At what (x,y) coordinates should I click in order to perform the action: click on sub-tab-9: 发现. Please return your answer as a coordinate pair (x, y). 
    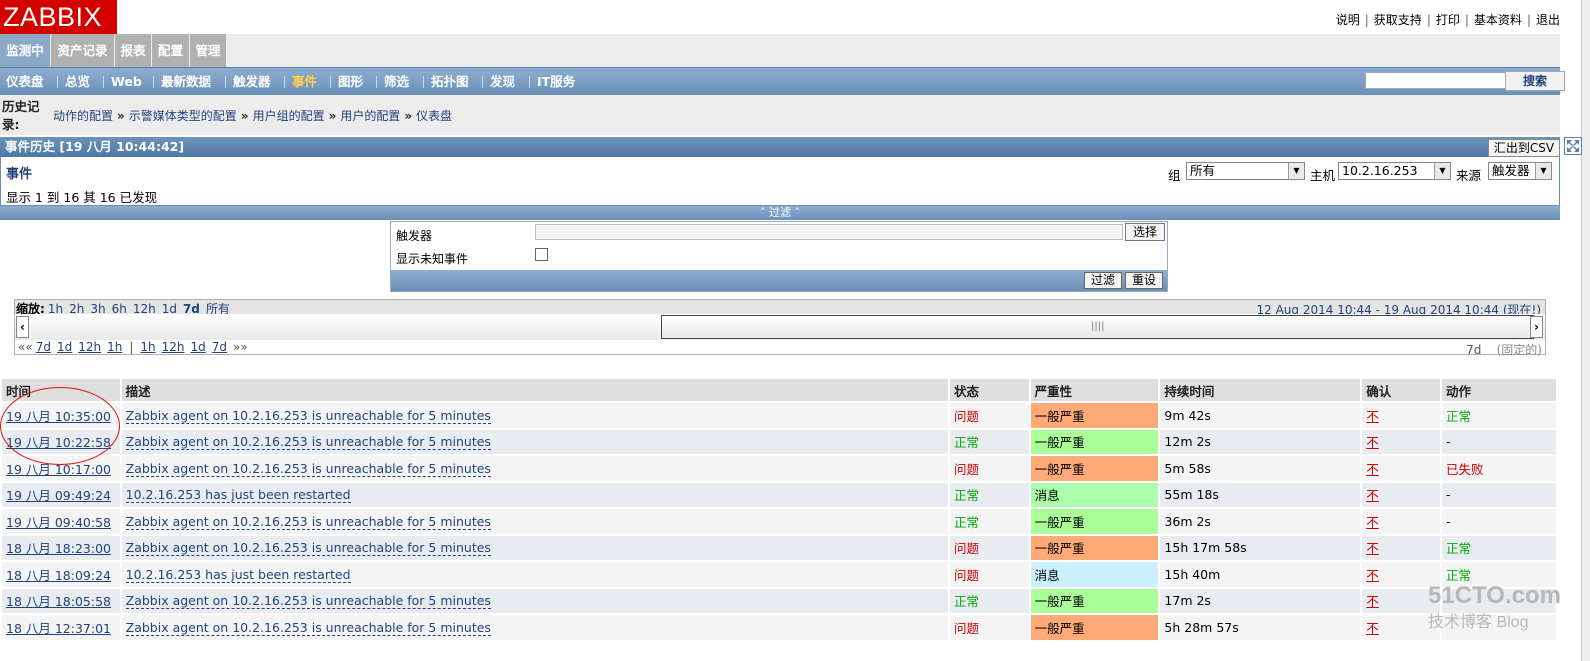
    Looking at the image, I should click on (502, 81).